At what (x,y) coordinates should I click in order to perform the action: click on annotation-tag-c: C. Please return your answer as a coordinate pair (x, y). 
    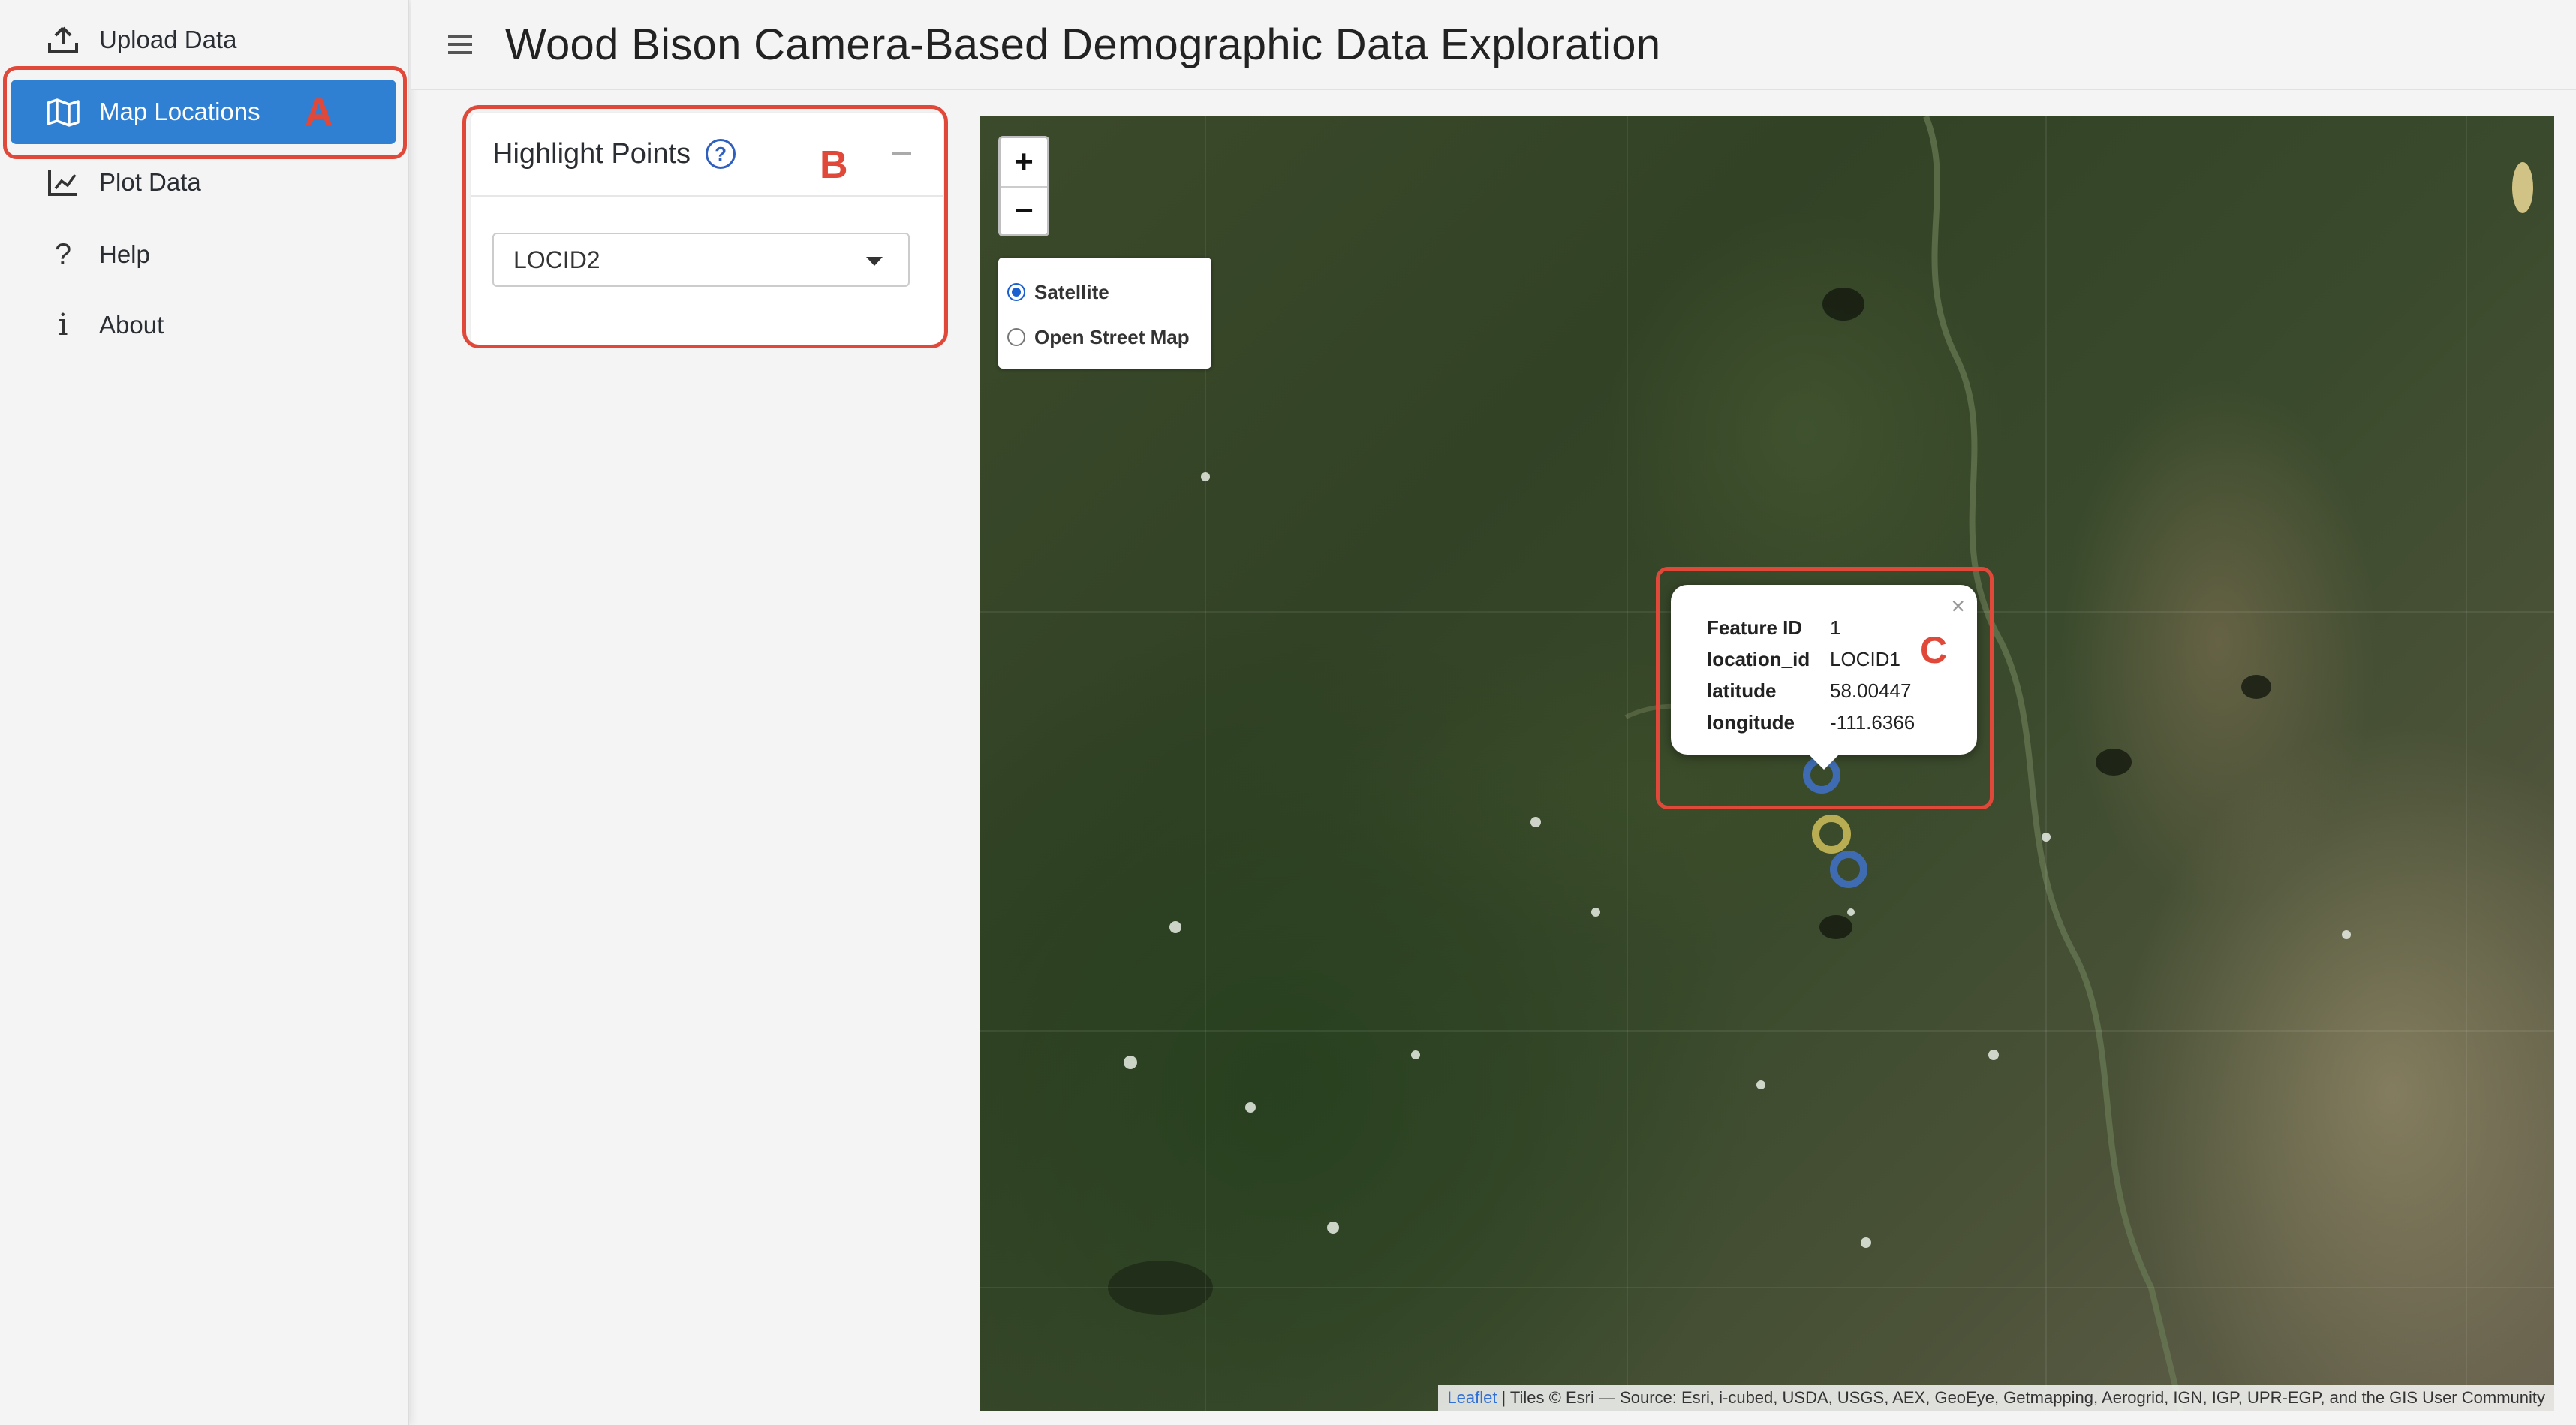
    Looking at the image, I should click on (1934, 650).